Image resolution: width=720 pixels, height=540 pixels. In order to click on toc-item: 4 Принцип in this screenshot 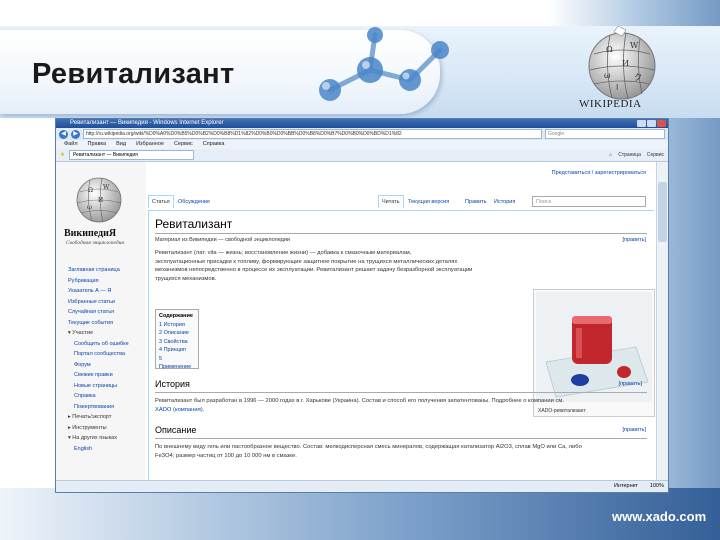, I will do `click(177, 350)`.